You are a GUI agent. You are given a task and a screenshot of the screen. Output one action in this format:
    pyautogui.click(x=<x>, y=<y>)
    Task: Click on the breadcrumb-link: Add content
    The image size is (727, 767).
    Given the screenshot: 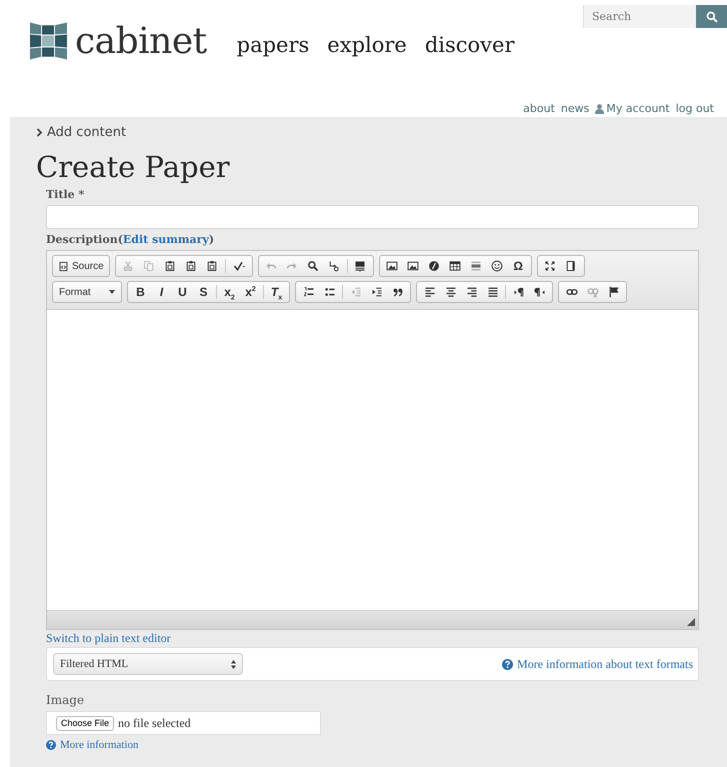 What is the action you would take?
    pyautogui.click(x=86, y=132)
    